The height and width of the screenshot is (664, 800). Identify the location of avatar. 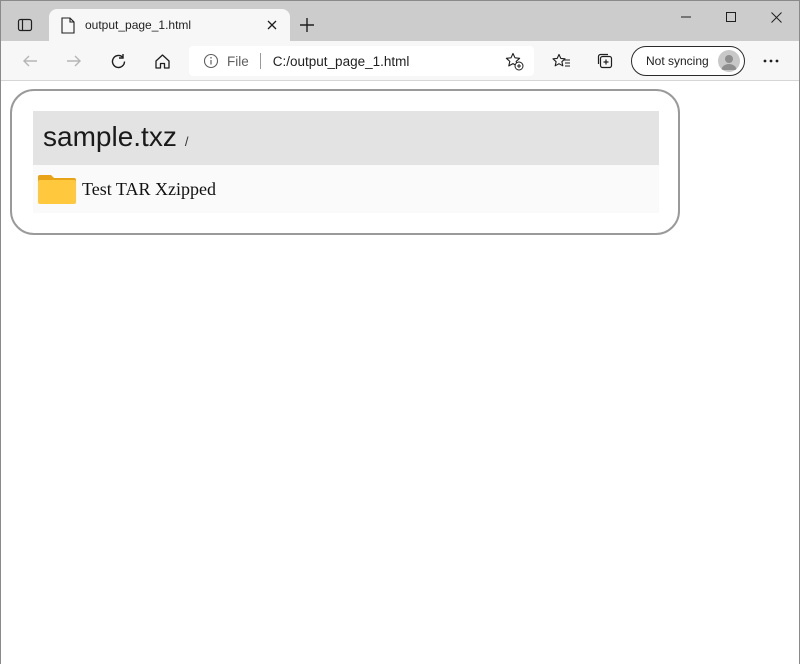
(729, 61).